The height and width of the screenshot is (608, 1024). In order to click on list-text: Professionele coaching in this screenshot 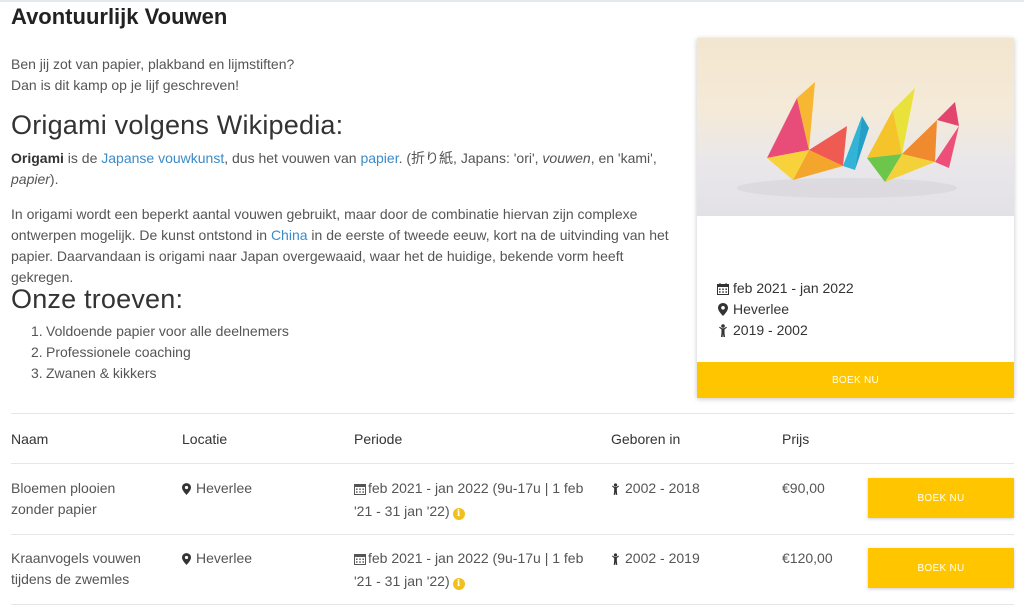, I will do `click(118, 352)`.